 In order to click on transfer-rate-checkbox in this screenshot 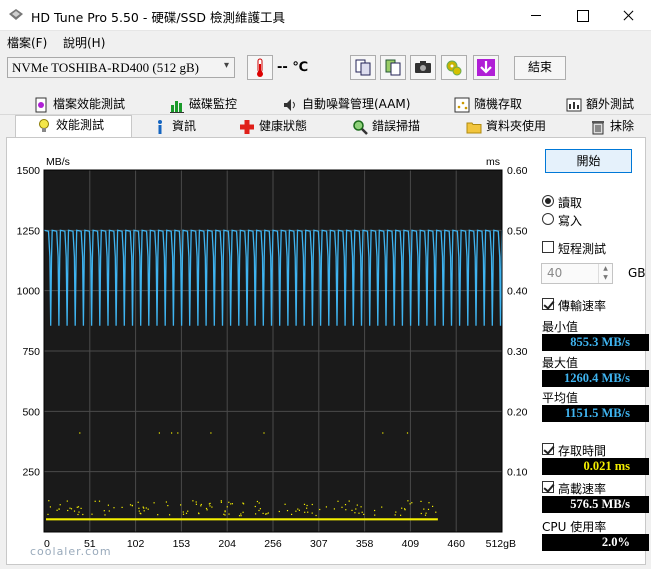, I will do `click(548, 304)`.